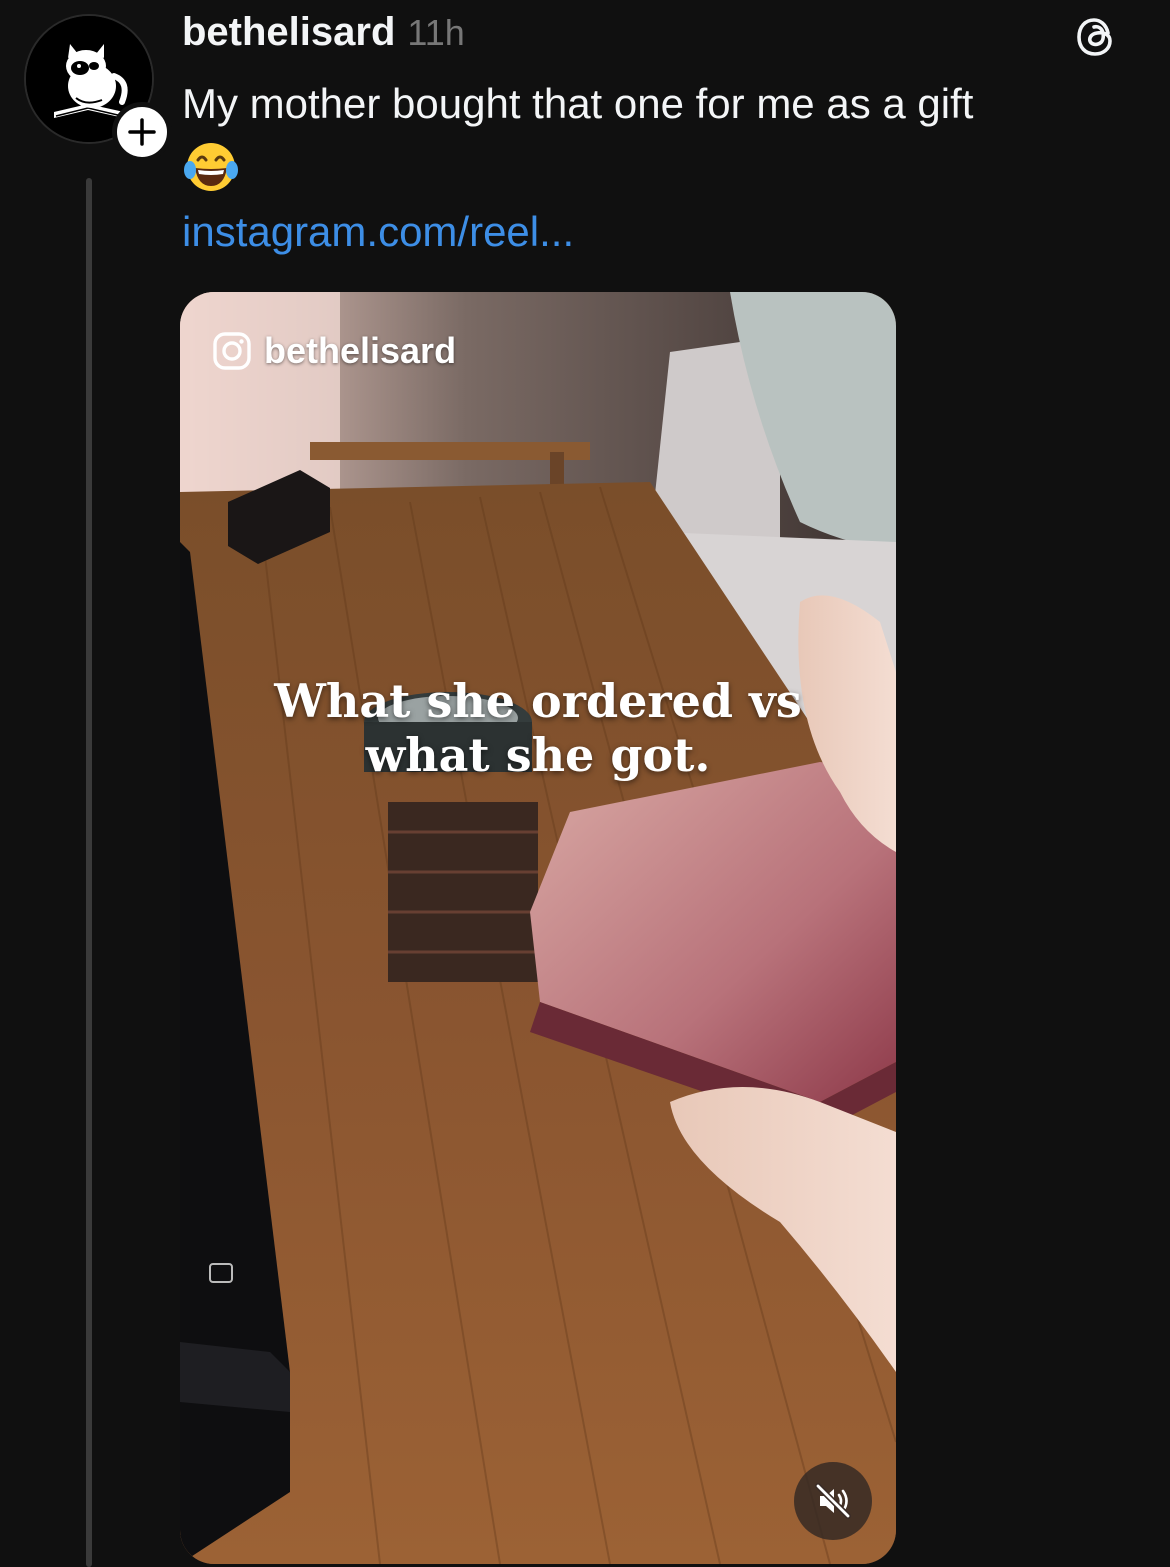  I want to click on watermark-username: bethelisard, so click(360, 350).